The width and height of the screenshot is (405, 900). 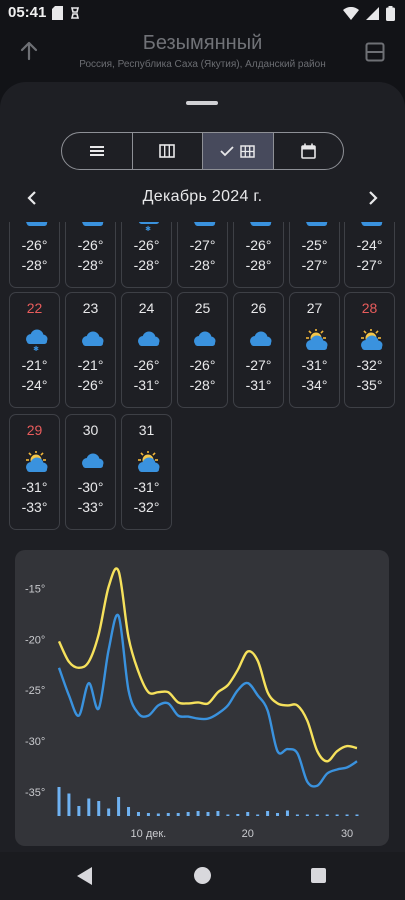 I want to click on system-nav-bar, so click(x=202, y=876).